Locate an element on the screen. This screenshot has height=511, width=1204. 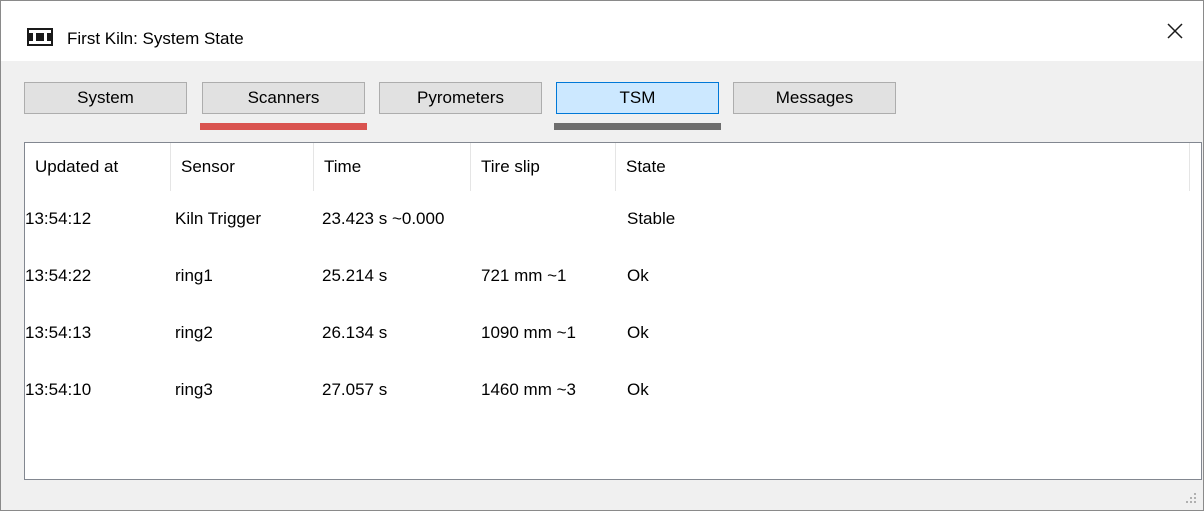
tab-bar: System Scanners Pyrometers TSM Messages is located at coordinates (602, 96).